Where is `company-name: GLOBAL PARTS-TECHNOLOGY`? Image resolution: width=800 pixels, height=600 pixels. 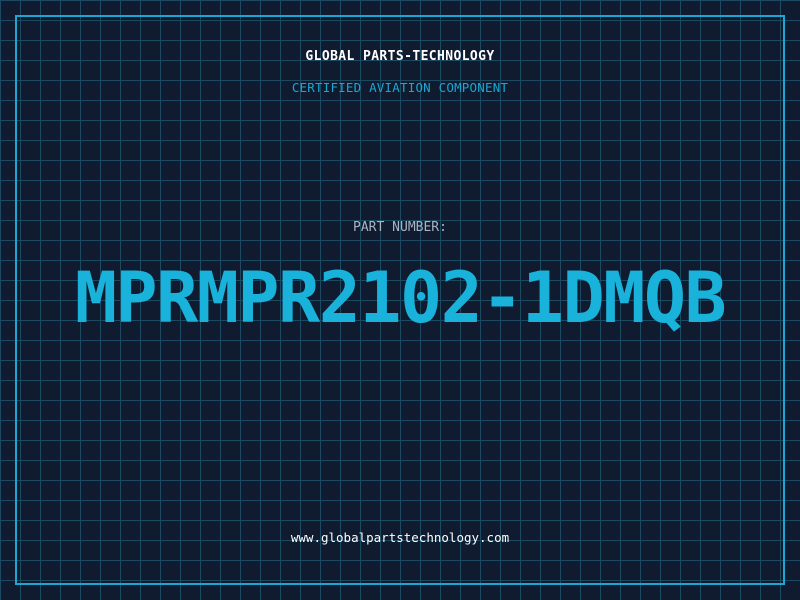 company-name: GLOBAL PARTS-TECHNOLOGY is located at coordinates (400, 56).